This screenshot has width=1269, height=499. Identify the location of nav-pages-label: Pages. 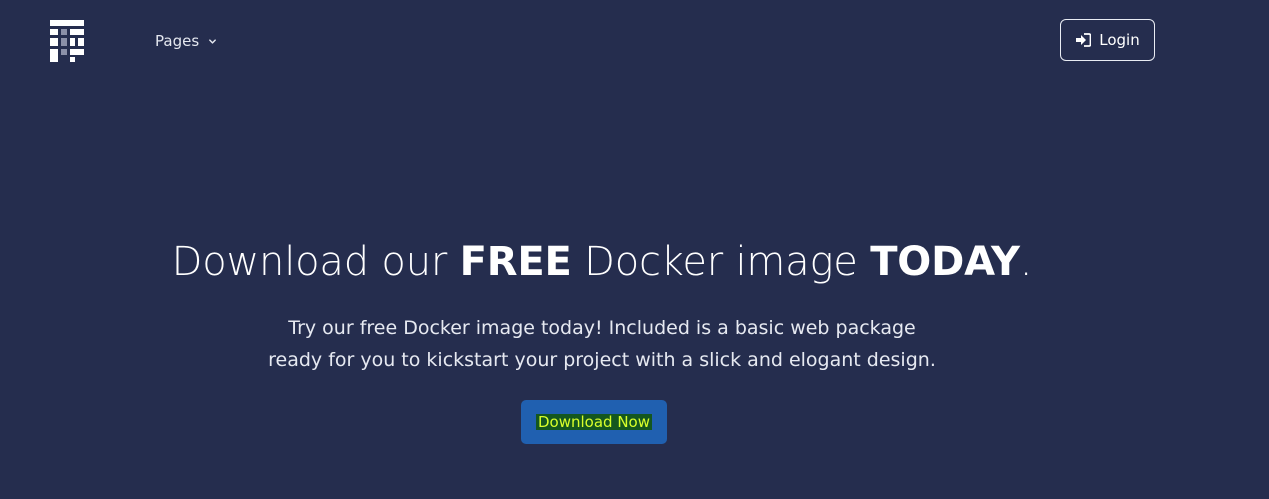
(177, 41).